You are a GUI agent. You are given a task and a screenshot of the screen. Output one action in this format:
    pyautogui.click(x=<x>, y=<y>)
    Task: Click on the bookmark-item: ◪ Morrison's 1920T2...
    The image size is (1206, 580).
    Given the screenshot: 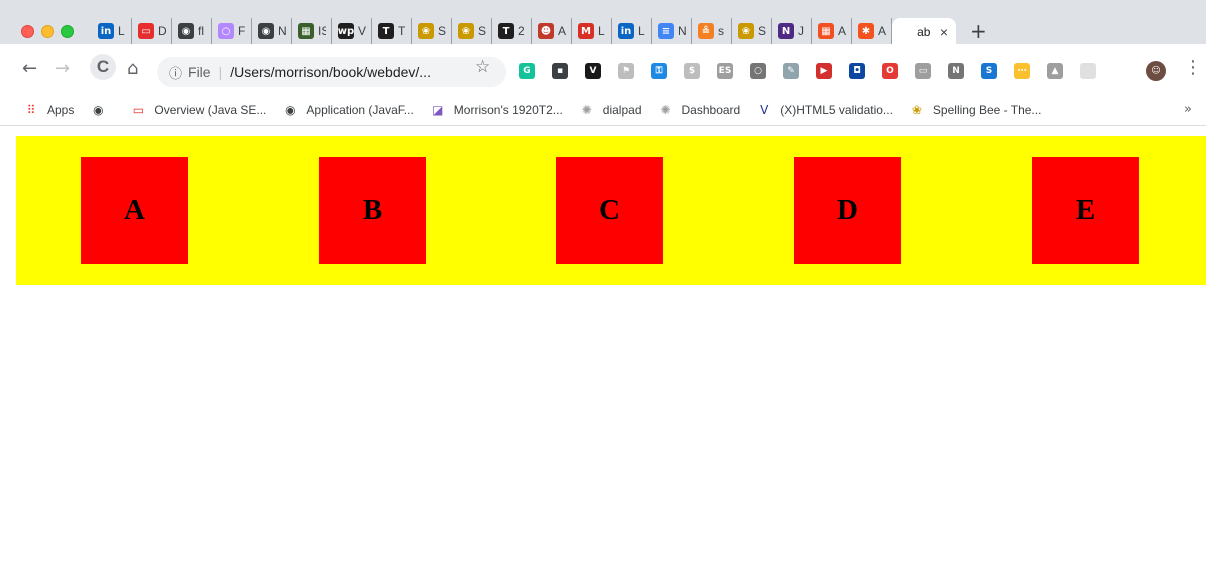 What is the action you would take?
    pyautogui.click(x=496, y=110)
    